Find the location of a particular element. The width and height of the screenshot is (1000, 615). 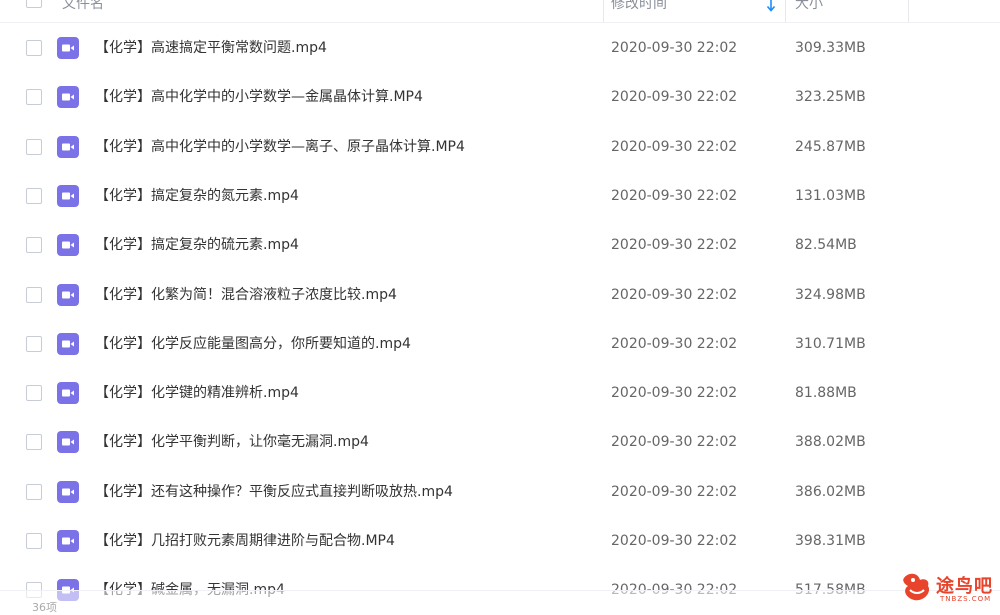

file-name: 【化学】搞定复杂的氮元素.mp4 is located at coordinates (197, 196).